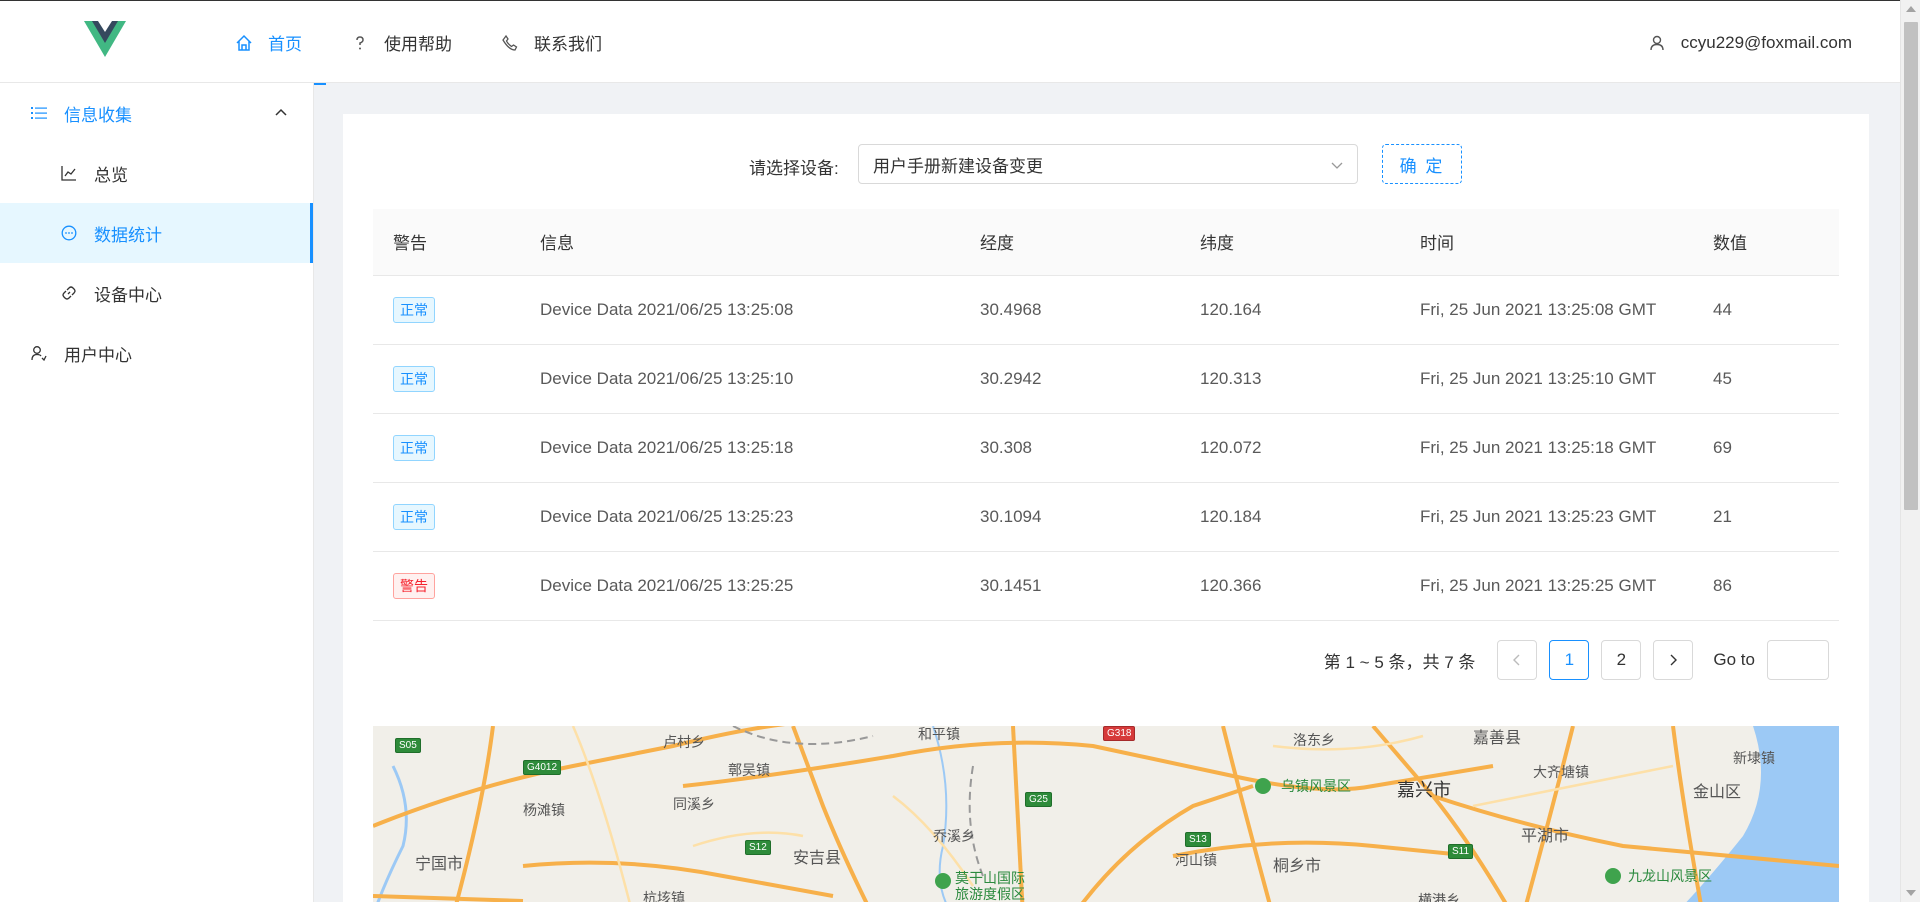 The height and width of the screenshot is (902, 1920). I want to click on chevron-down-icon, so click(1337, 165).